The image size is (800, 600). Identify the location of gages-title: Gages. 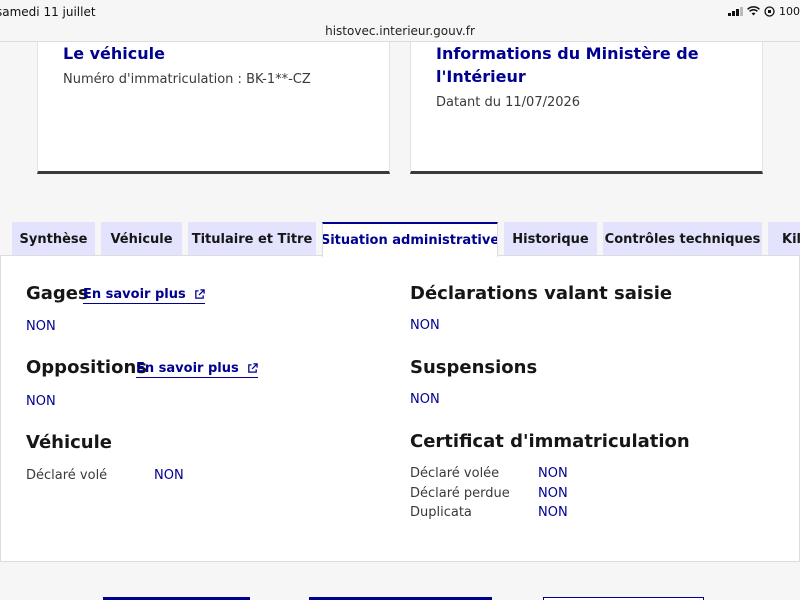
(57, 293).